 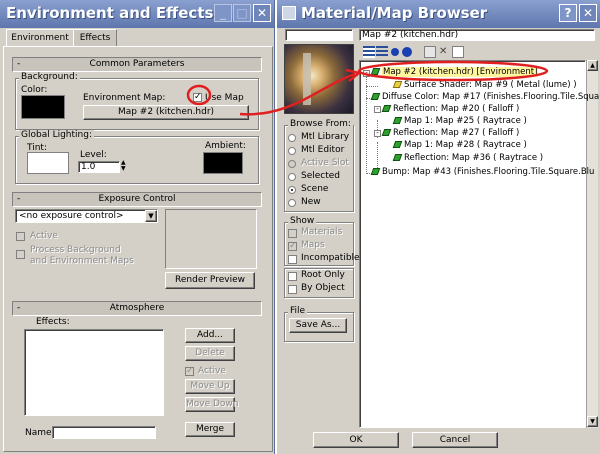 What do you see at coordinates (453, 71) in the screenshot?
I see `annotation-ellipse-tree-item` at bounding box center [453, 71].